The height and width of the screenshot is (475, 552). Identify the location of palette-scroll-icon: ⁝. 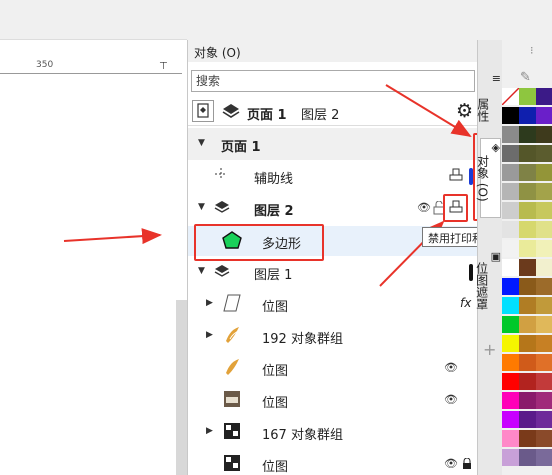
(532, 50).